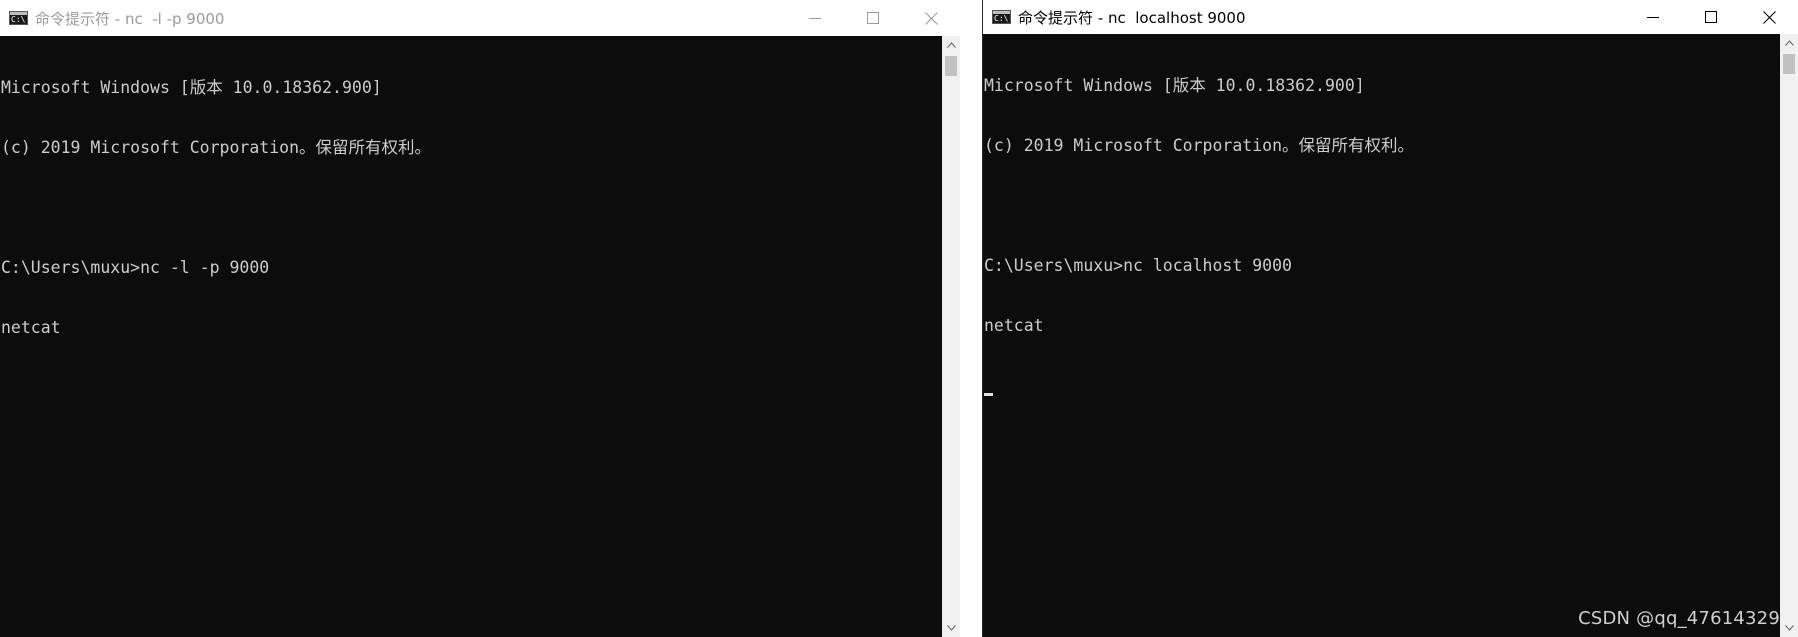 This screenshot has height=637, width=1798. I want to click on console-line: C:\Users\muxu>nc localhost 9000, so click(1138, 265).